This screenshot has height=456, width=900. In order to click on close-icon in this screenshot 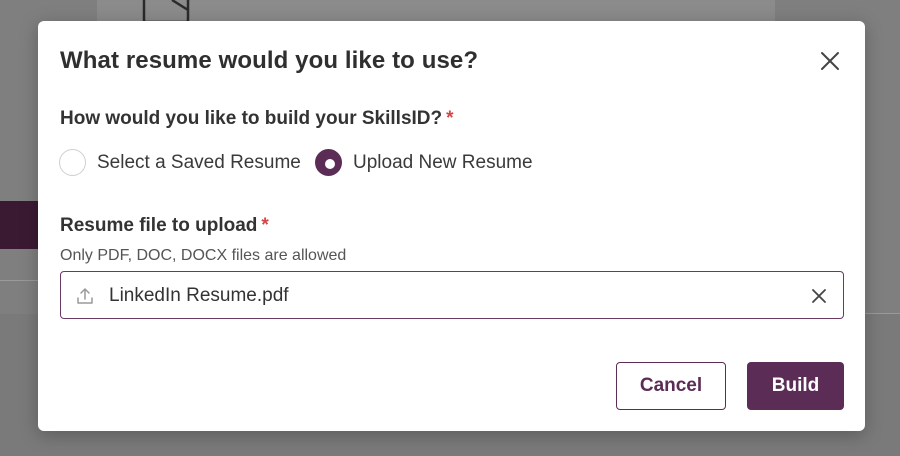, I will do `click(830, 61)`.